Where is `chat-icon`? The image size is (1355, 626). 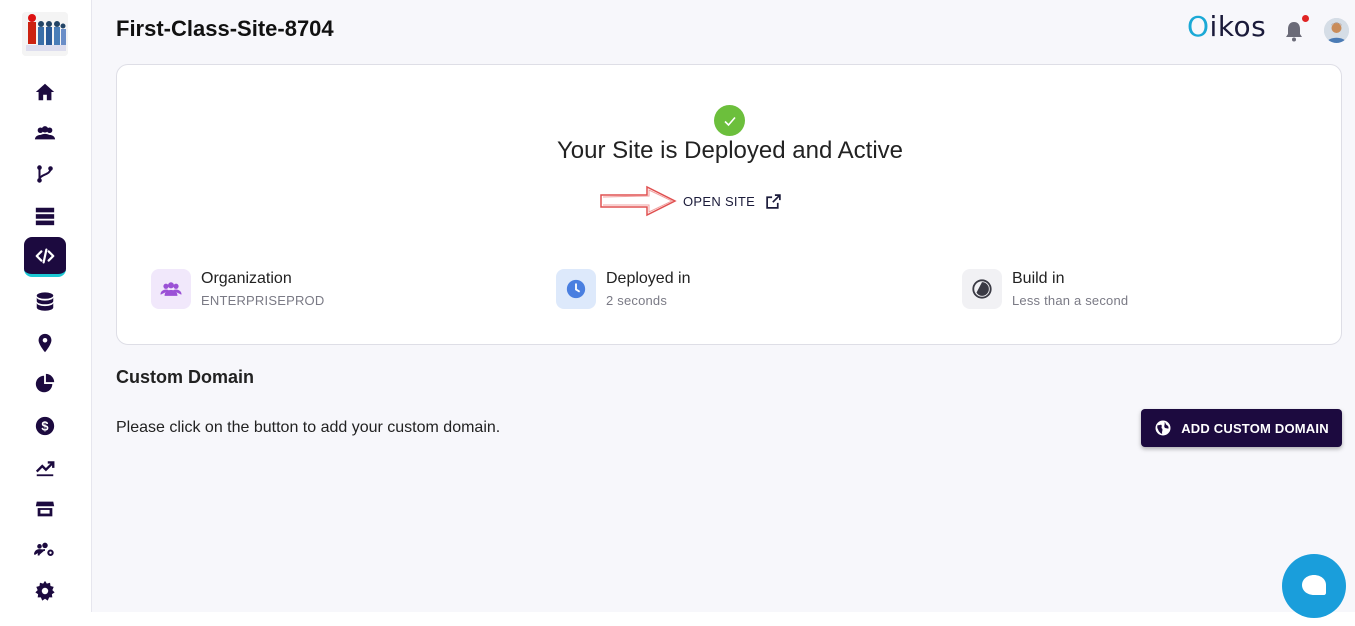 chat-icon is located at coordinates (1314, 585).